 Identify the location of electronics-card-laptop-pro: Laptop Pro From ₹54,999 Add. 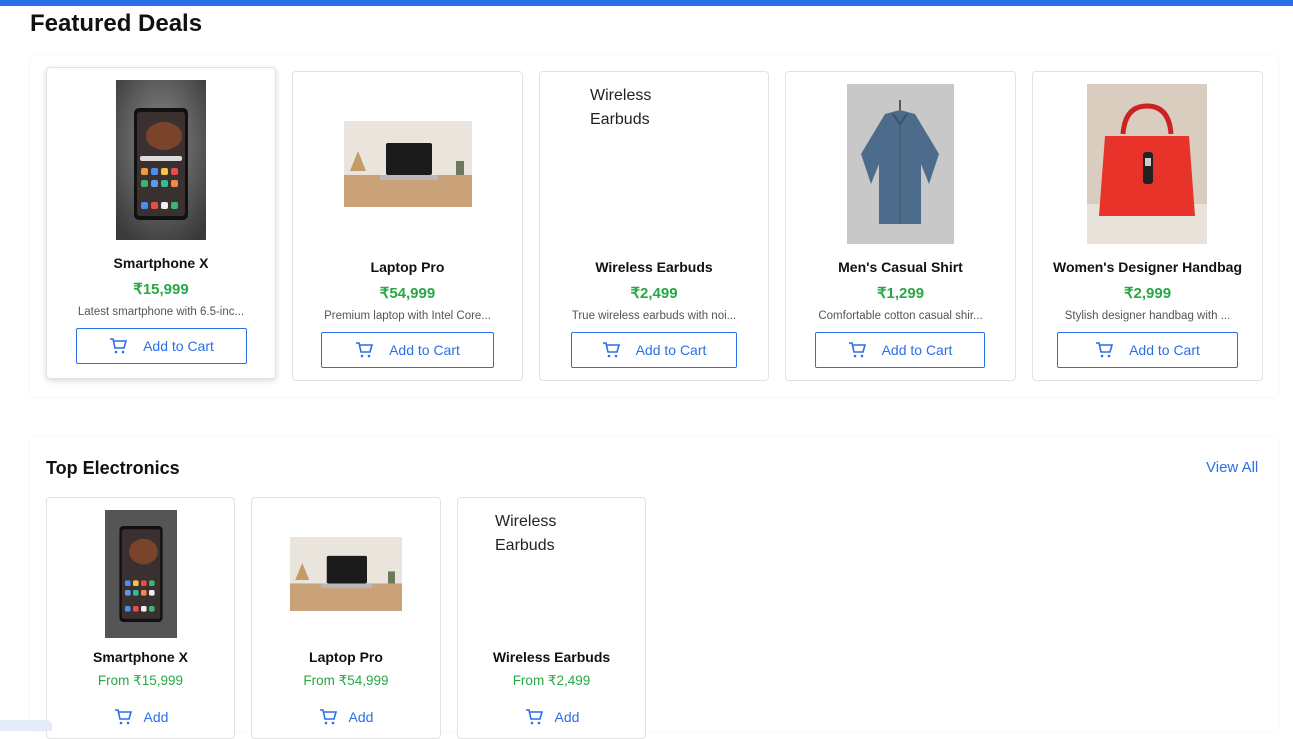
(346, 618).